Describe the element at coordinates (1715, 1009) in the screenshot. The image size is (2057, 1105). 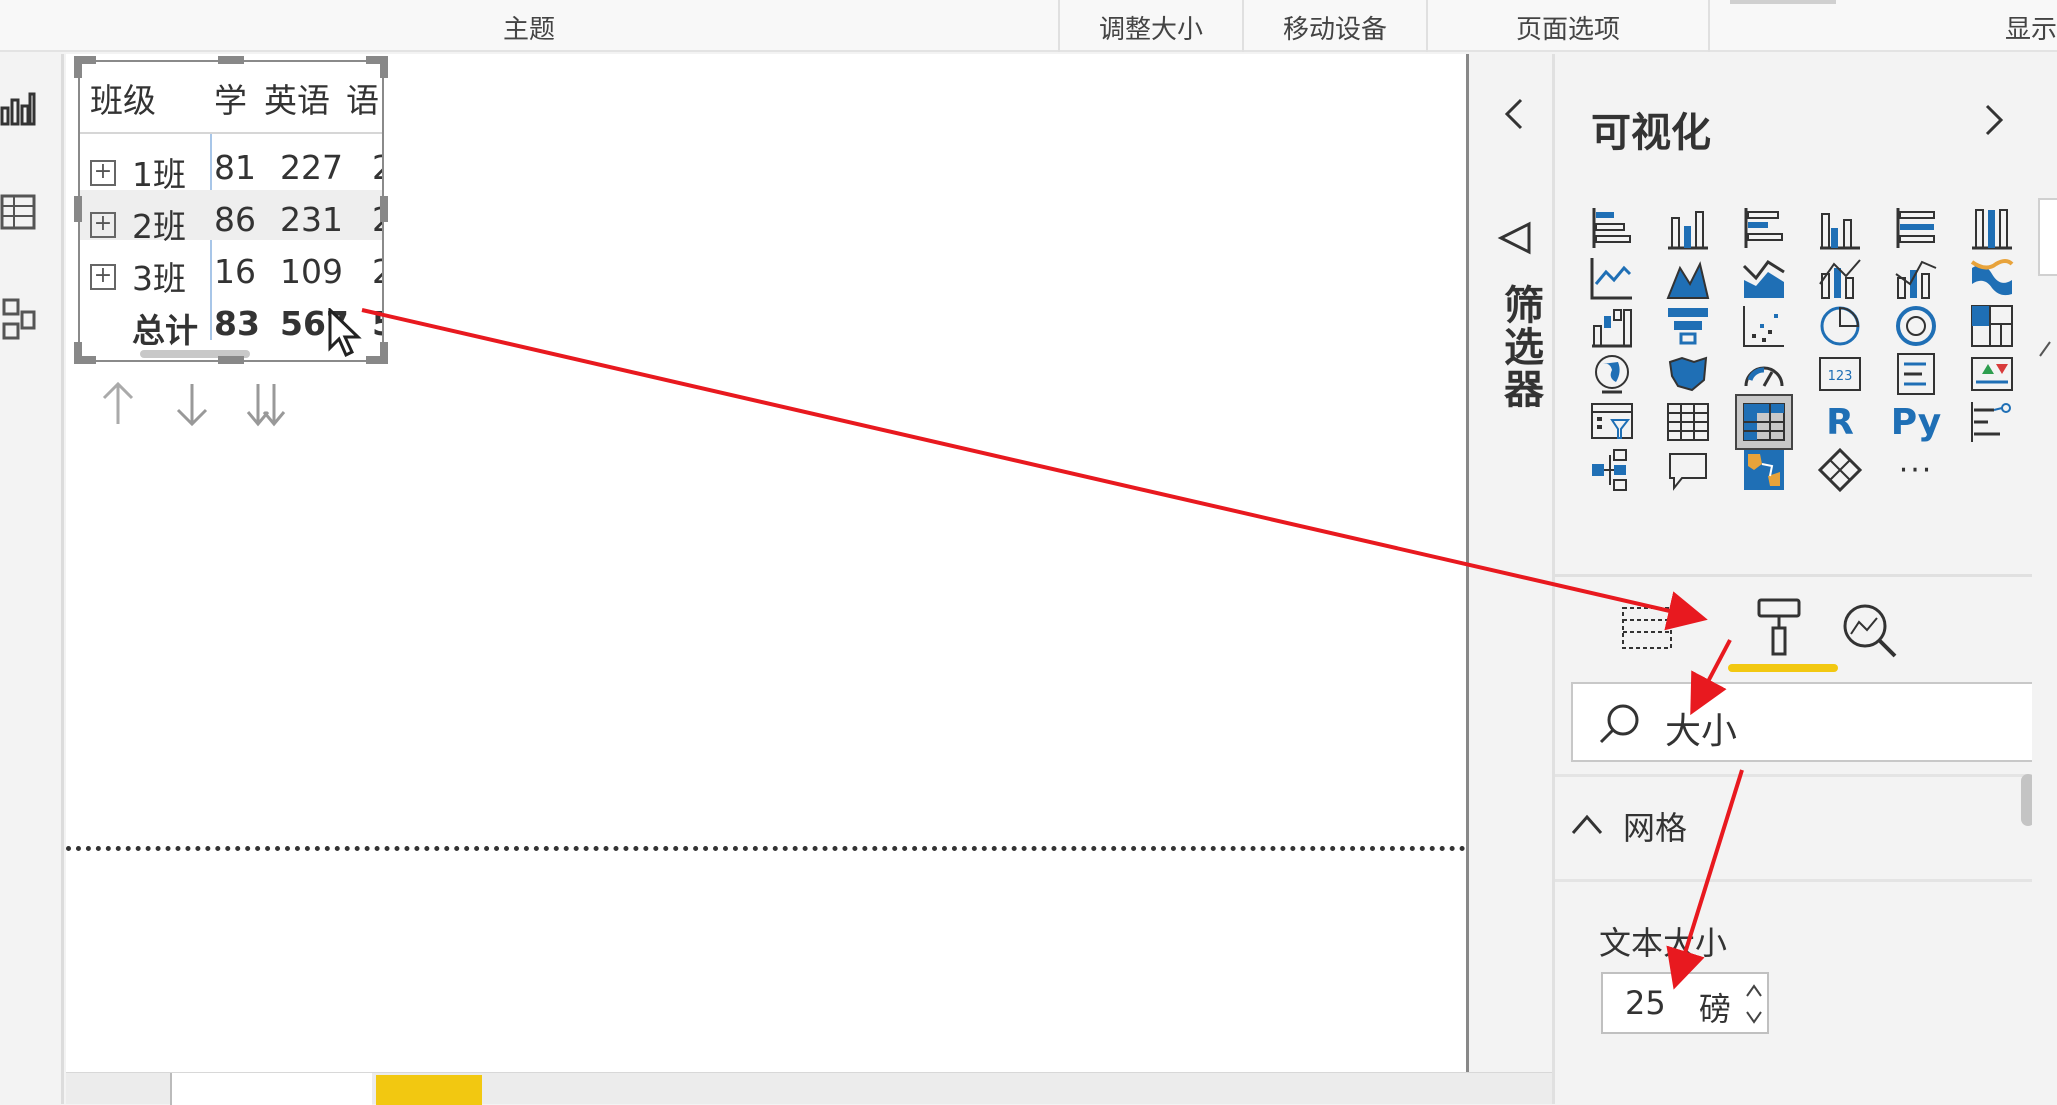
I see `text-size-unit: 磅` at that location.